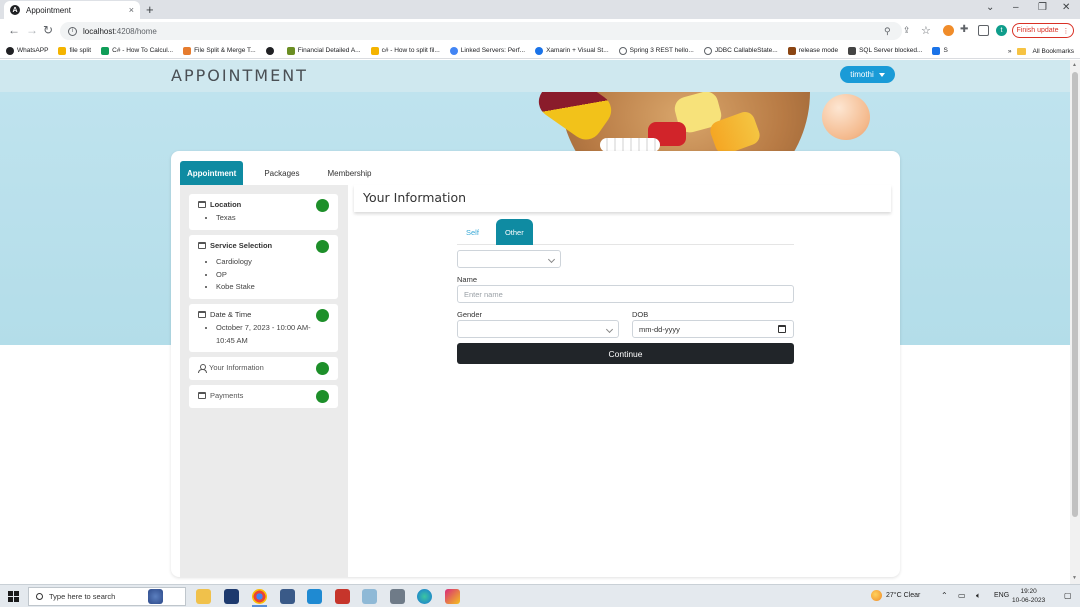  Describe the element at coordinates (940, 50) in the screenshot. I see `bookmark-item: S` at that location.